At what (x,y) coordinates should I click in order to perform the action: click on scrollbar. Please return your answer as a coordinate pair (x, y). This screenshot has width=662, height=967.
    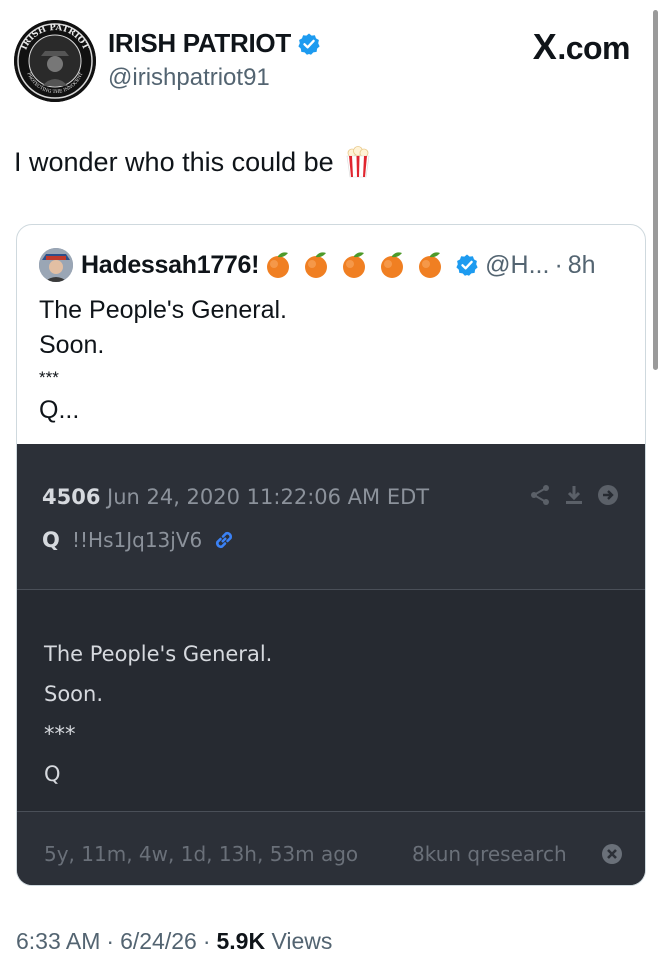
    Looking at the image, I should click on (655, 190).